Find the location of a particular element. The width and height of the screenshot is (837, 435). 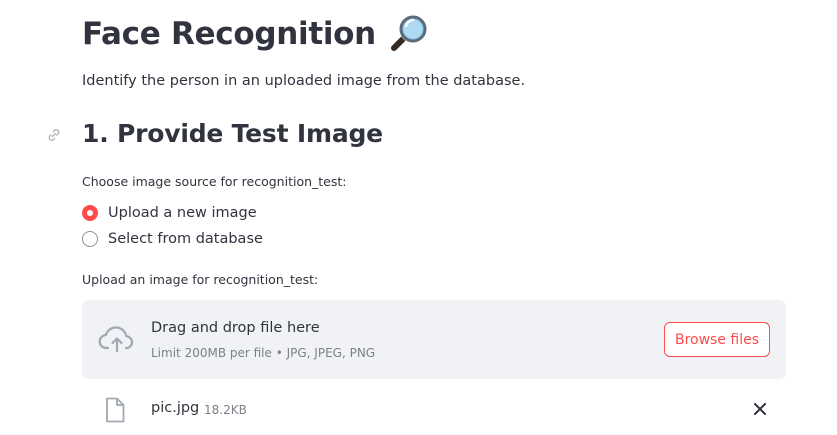

radio-unchecked-icon is located at coordinates (90, 239).